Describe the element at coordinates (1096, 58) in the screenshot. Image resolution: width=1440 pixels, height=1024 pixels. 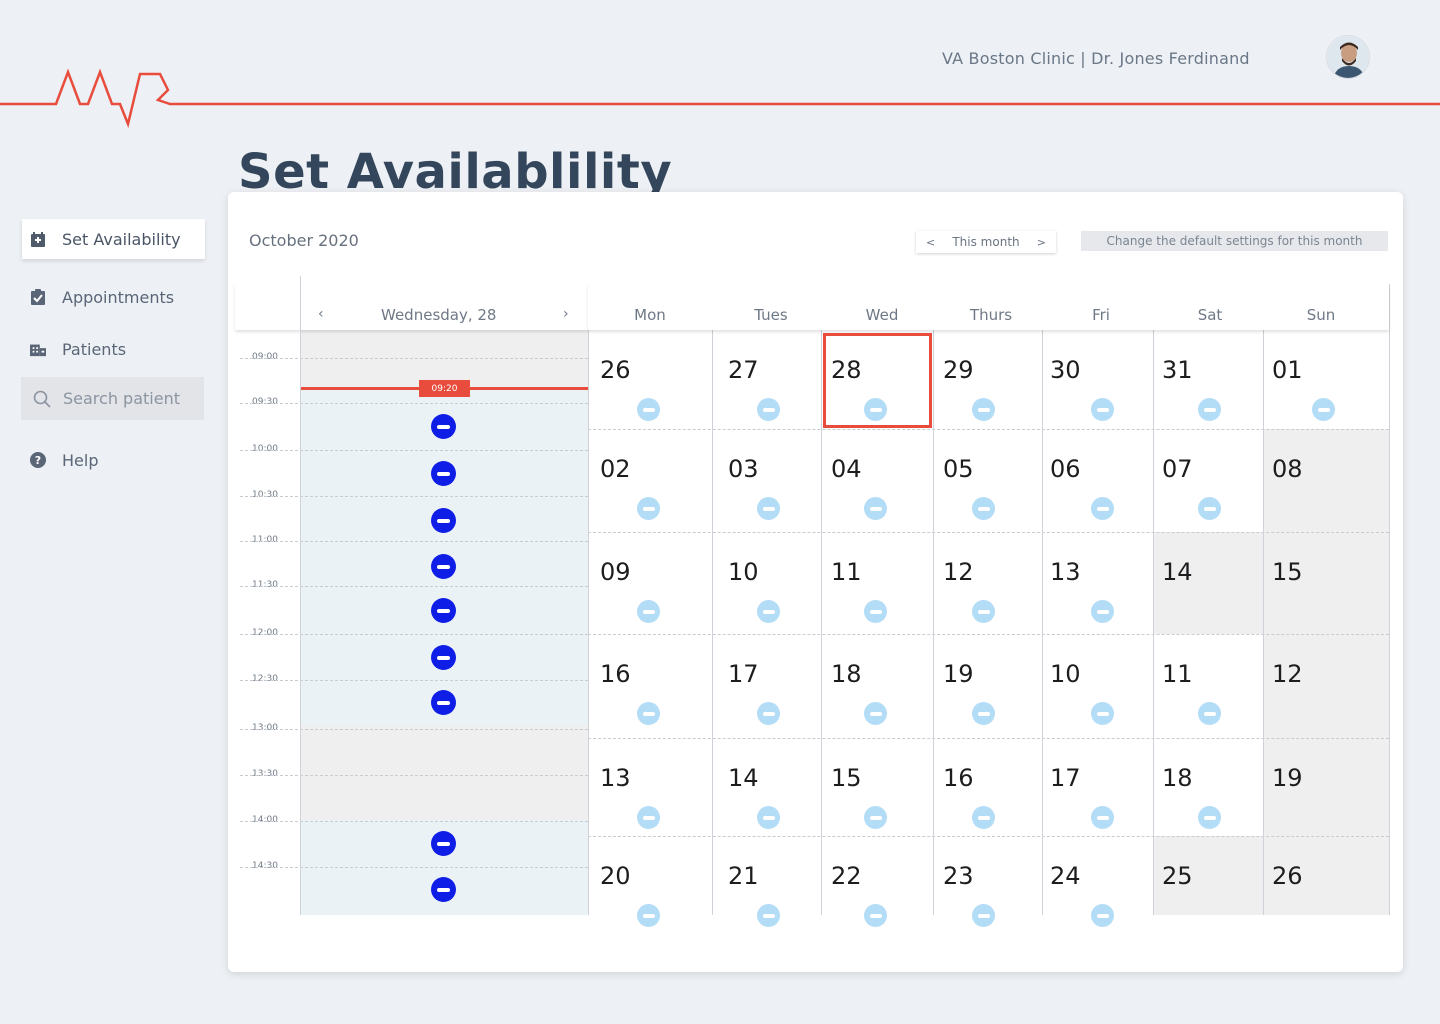
I see `clinic-doctor-info: VA Boston Clinic | Dr. Jones Ferdinand` at that location.